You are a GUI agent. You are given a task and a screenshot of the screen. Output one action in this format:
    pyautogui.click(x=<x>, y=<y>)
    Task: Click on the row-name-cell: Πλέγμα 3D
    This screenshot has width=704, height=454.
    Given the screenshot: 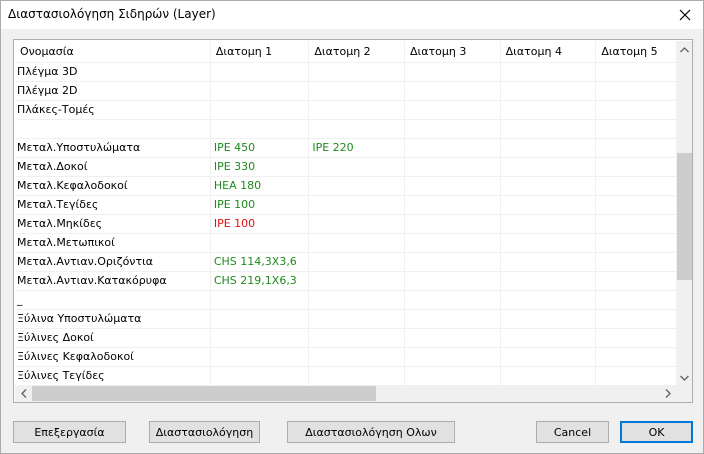 What is the action you would take?
    pyautogui.click(x=113, y=72)
    